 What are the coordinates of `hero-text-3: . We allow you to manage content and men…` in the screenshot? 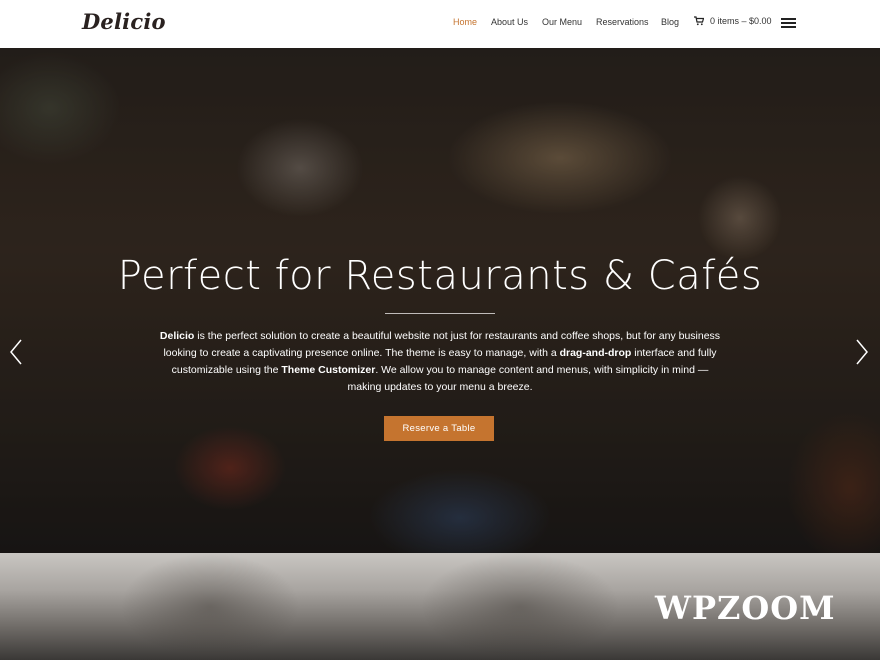 It's located at (528, 378).